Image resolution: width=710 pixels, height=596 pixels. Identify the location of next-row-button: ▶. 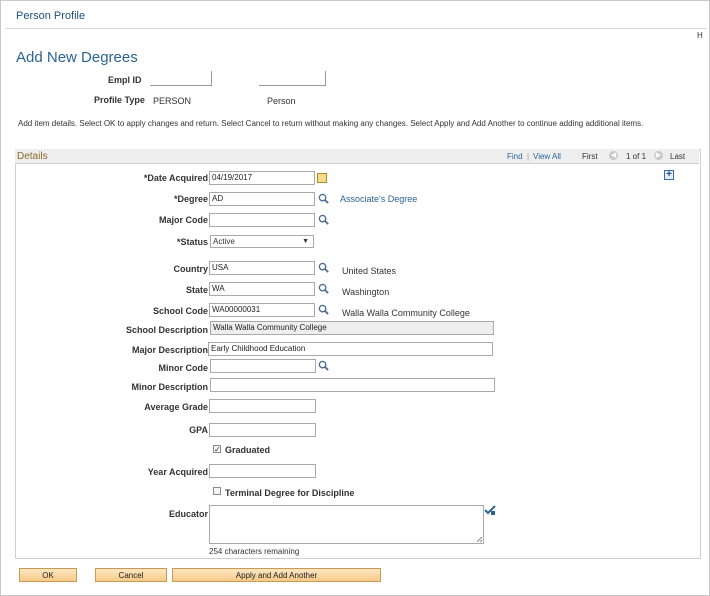
(658, 156).